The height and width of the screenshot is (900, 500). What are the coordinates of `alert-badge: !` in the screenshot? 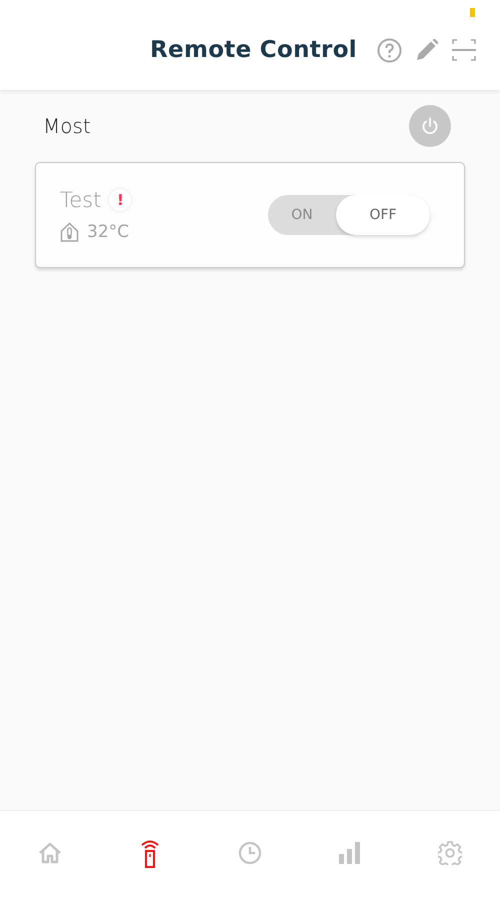 It's located at (120, 200).